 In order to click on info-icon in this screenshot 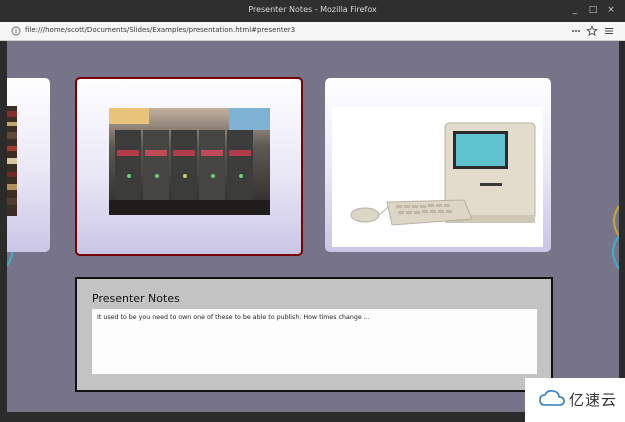, I will do `click(16, 31)`.